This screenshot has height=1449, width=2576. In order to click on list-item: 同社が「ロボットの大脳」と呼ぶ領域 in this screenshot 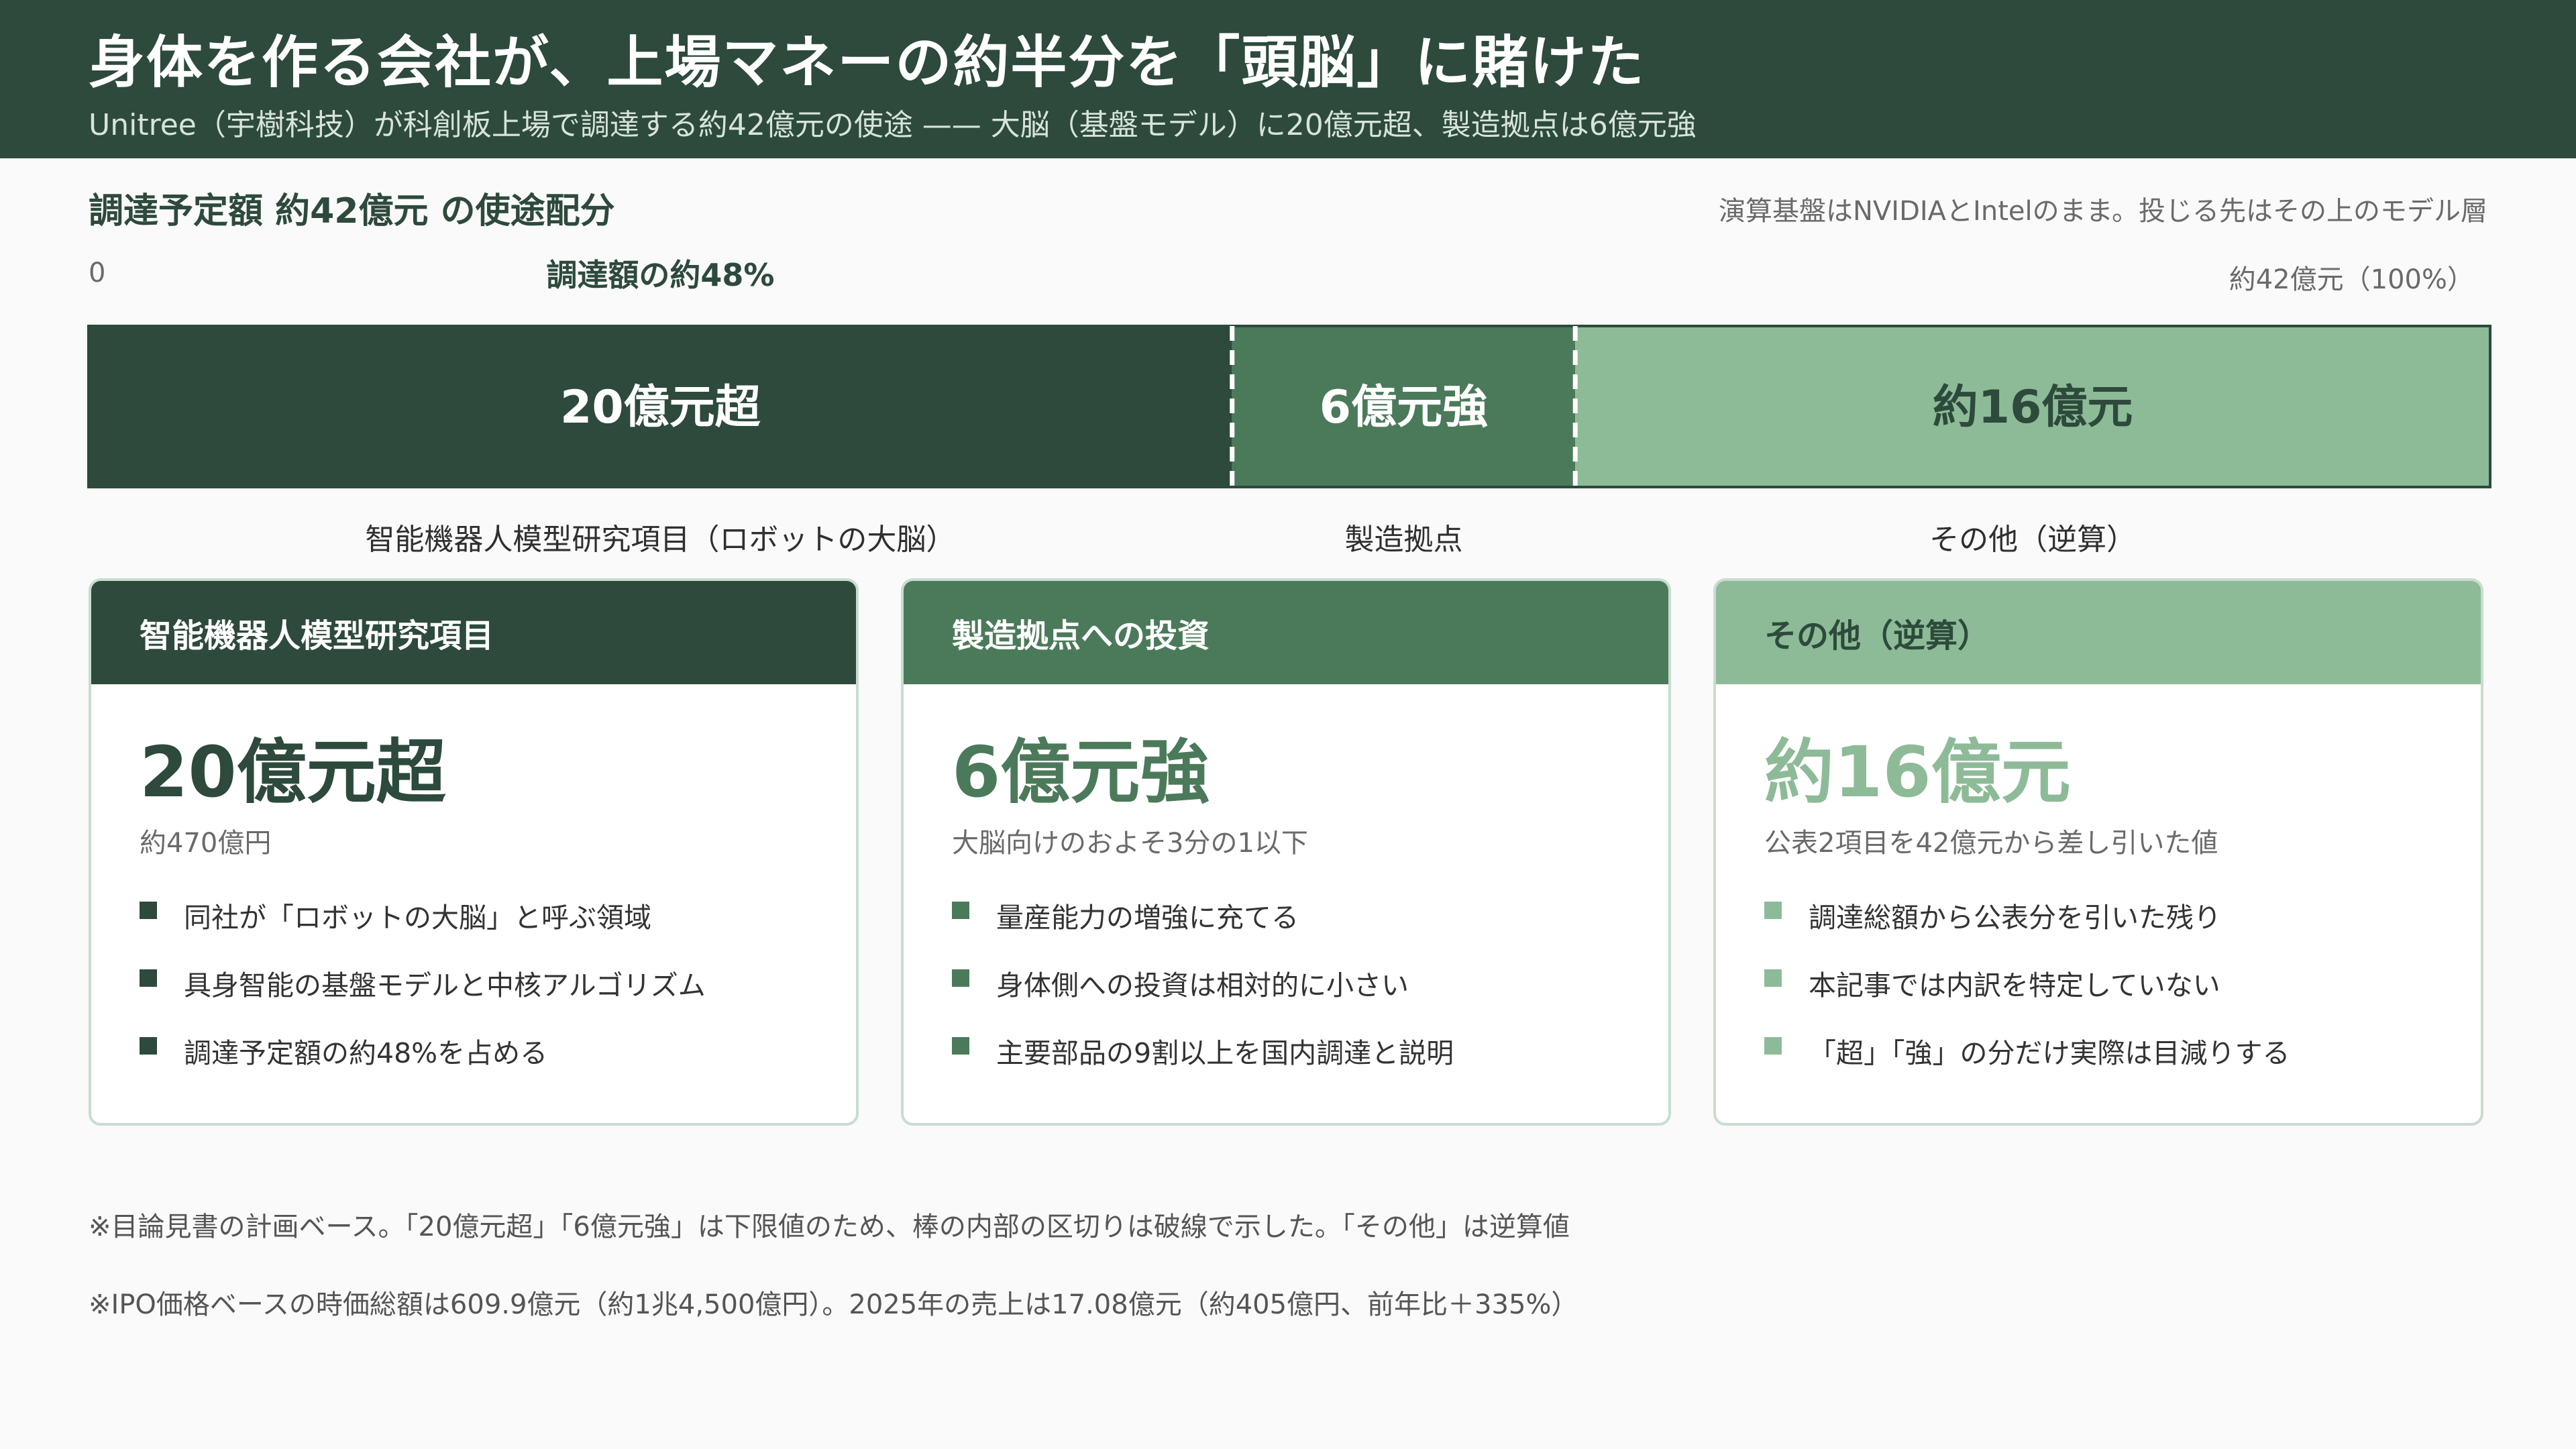, I will do `click(423, 929)`.